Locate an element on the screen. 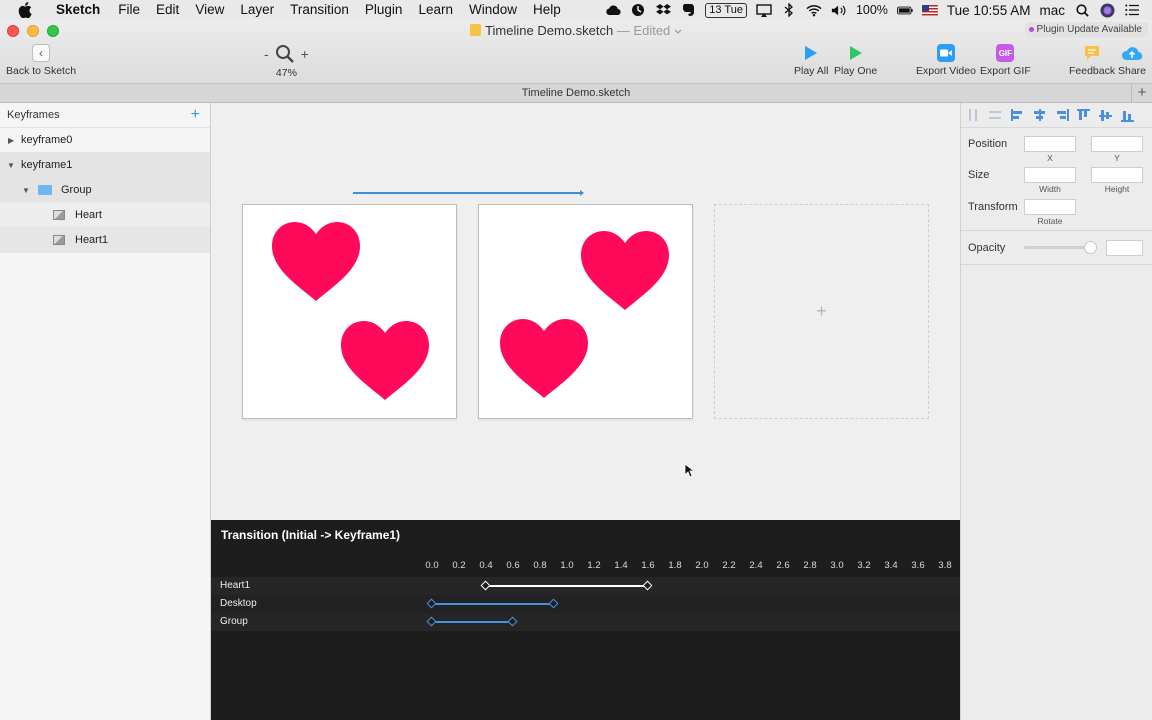 This screenshot has width=1152, height=720. document-tab: Timeline Demo.sketch is located at coordinates (576, 93).